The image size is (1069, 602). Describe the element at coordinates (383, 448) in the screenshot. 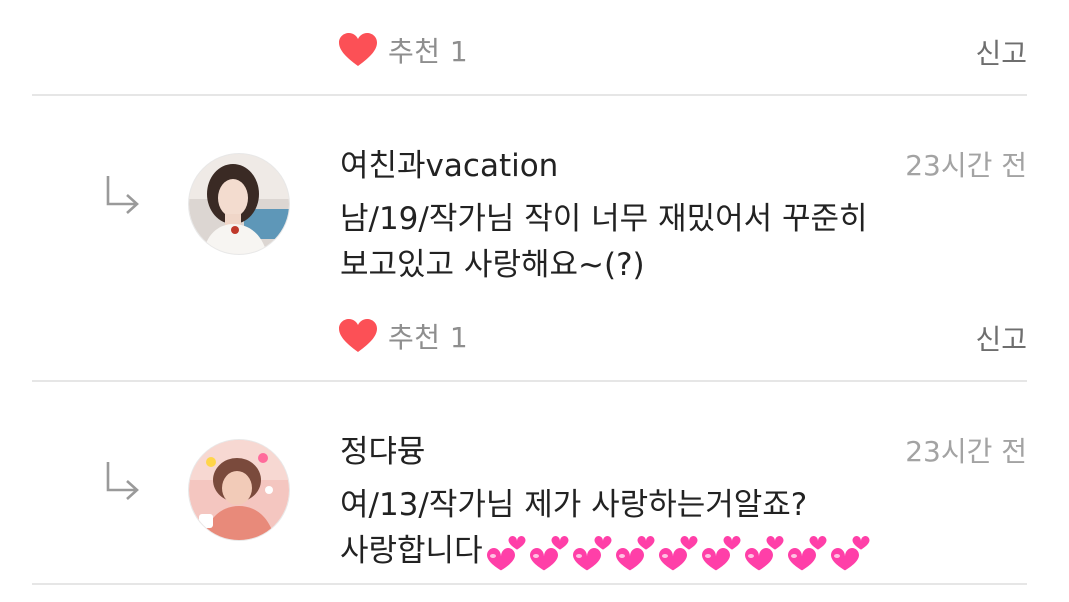

I see `comment-username: 정댜뮹` at that location.